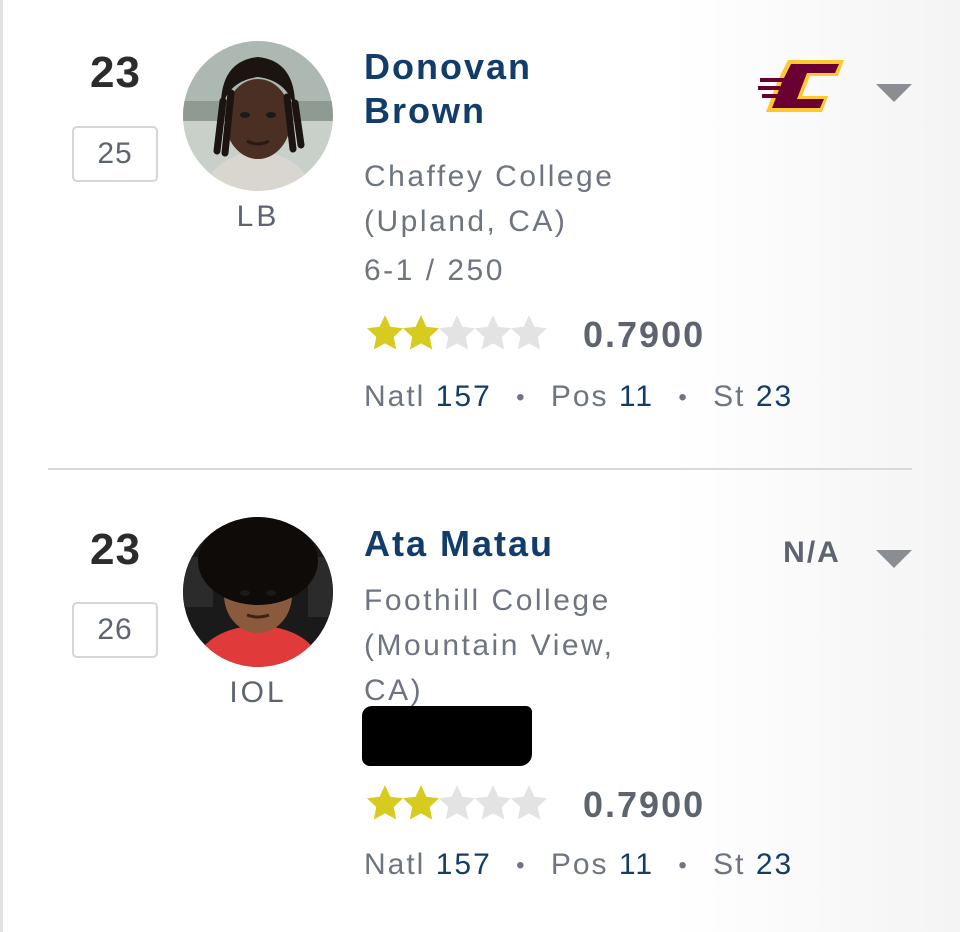 This screenshot has height=932, width=960. Describe the element at coordinates (489, 176) in the screenshot. I see `school-name: Chaffey College` at that location.